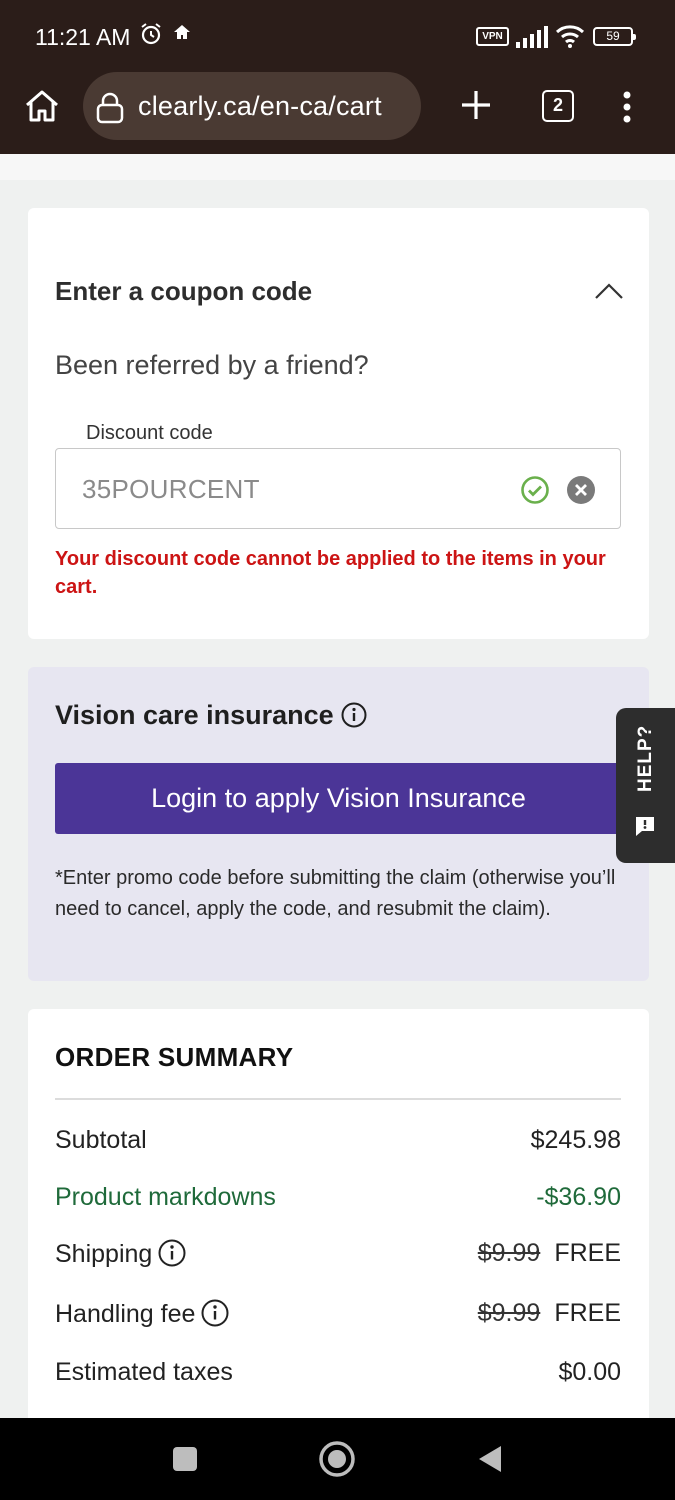  Describe the element at coordinates (101, 1140) in the screenshot. I see `summary-label: Subtotal` at that location.